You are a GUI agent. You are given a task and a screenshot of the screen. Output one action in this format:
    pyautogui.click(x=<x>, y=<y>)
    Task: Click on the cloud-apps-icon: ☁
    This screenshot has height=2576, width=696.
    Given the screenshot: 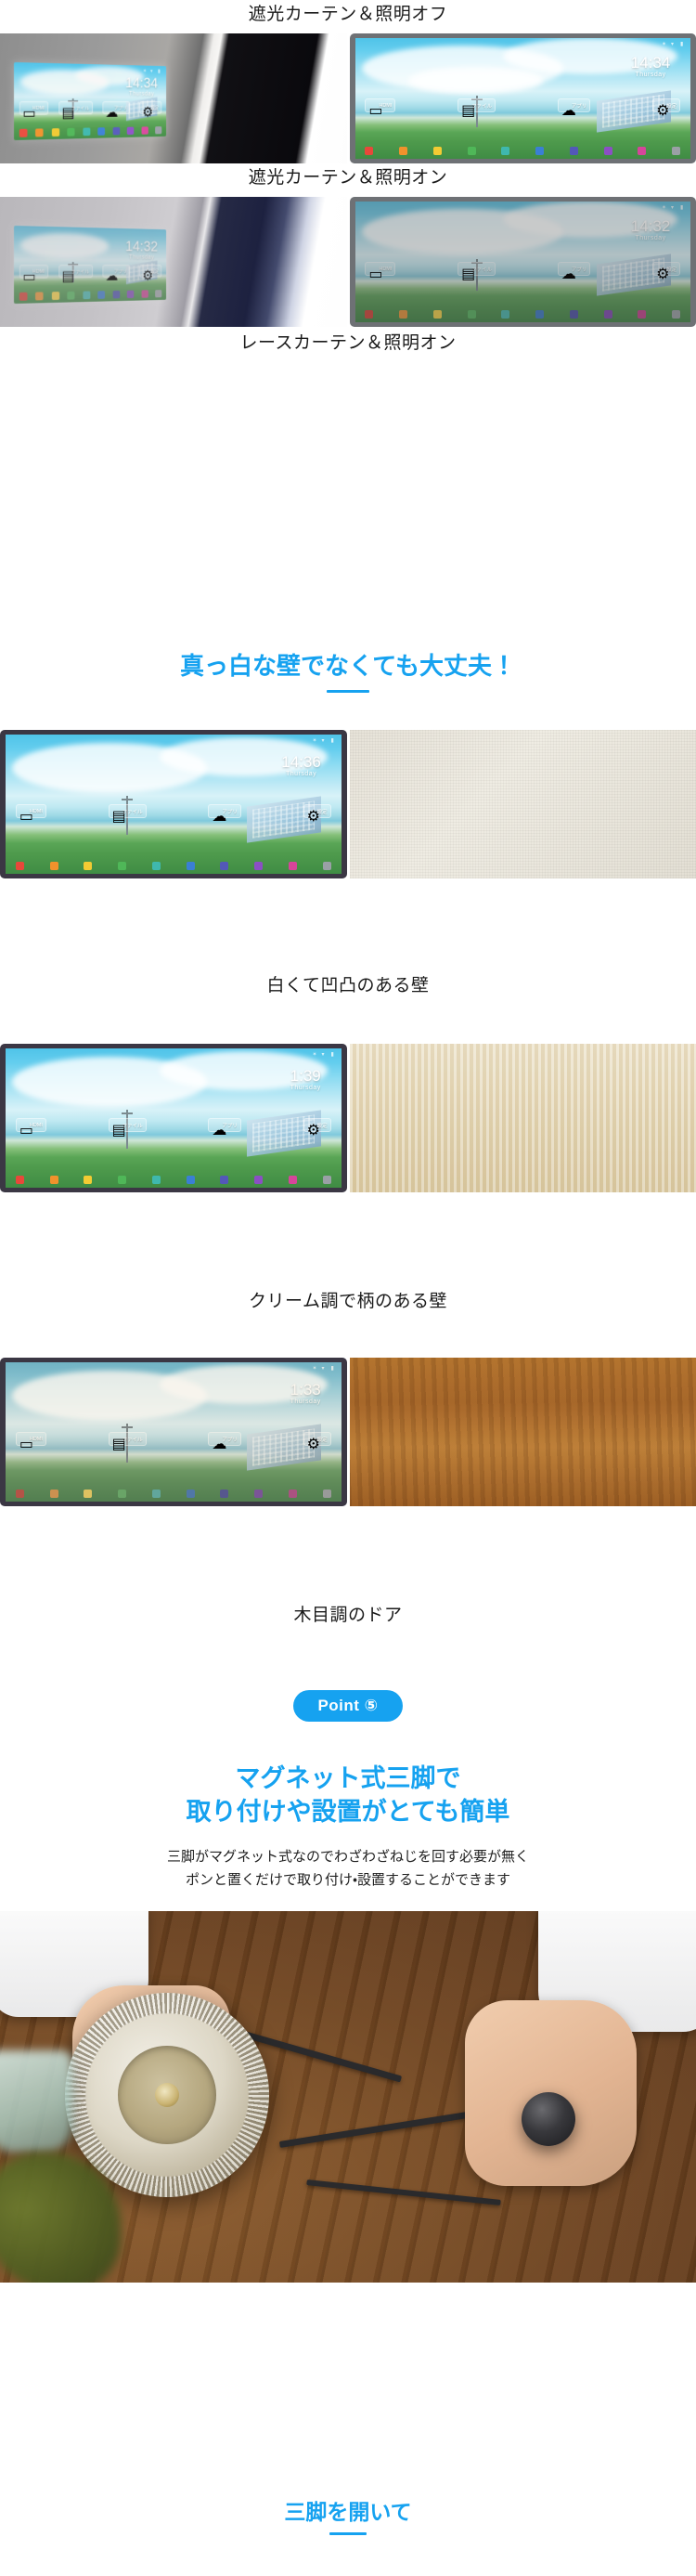 What is the action you would take?
    pyautogui.click(x=569, y=274)
    